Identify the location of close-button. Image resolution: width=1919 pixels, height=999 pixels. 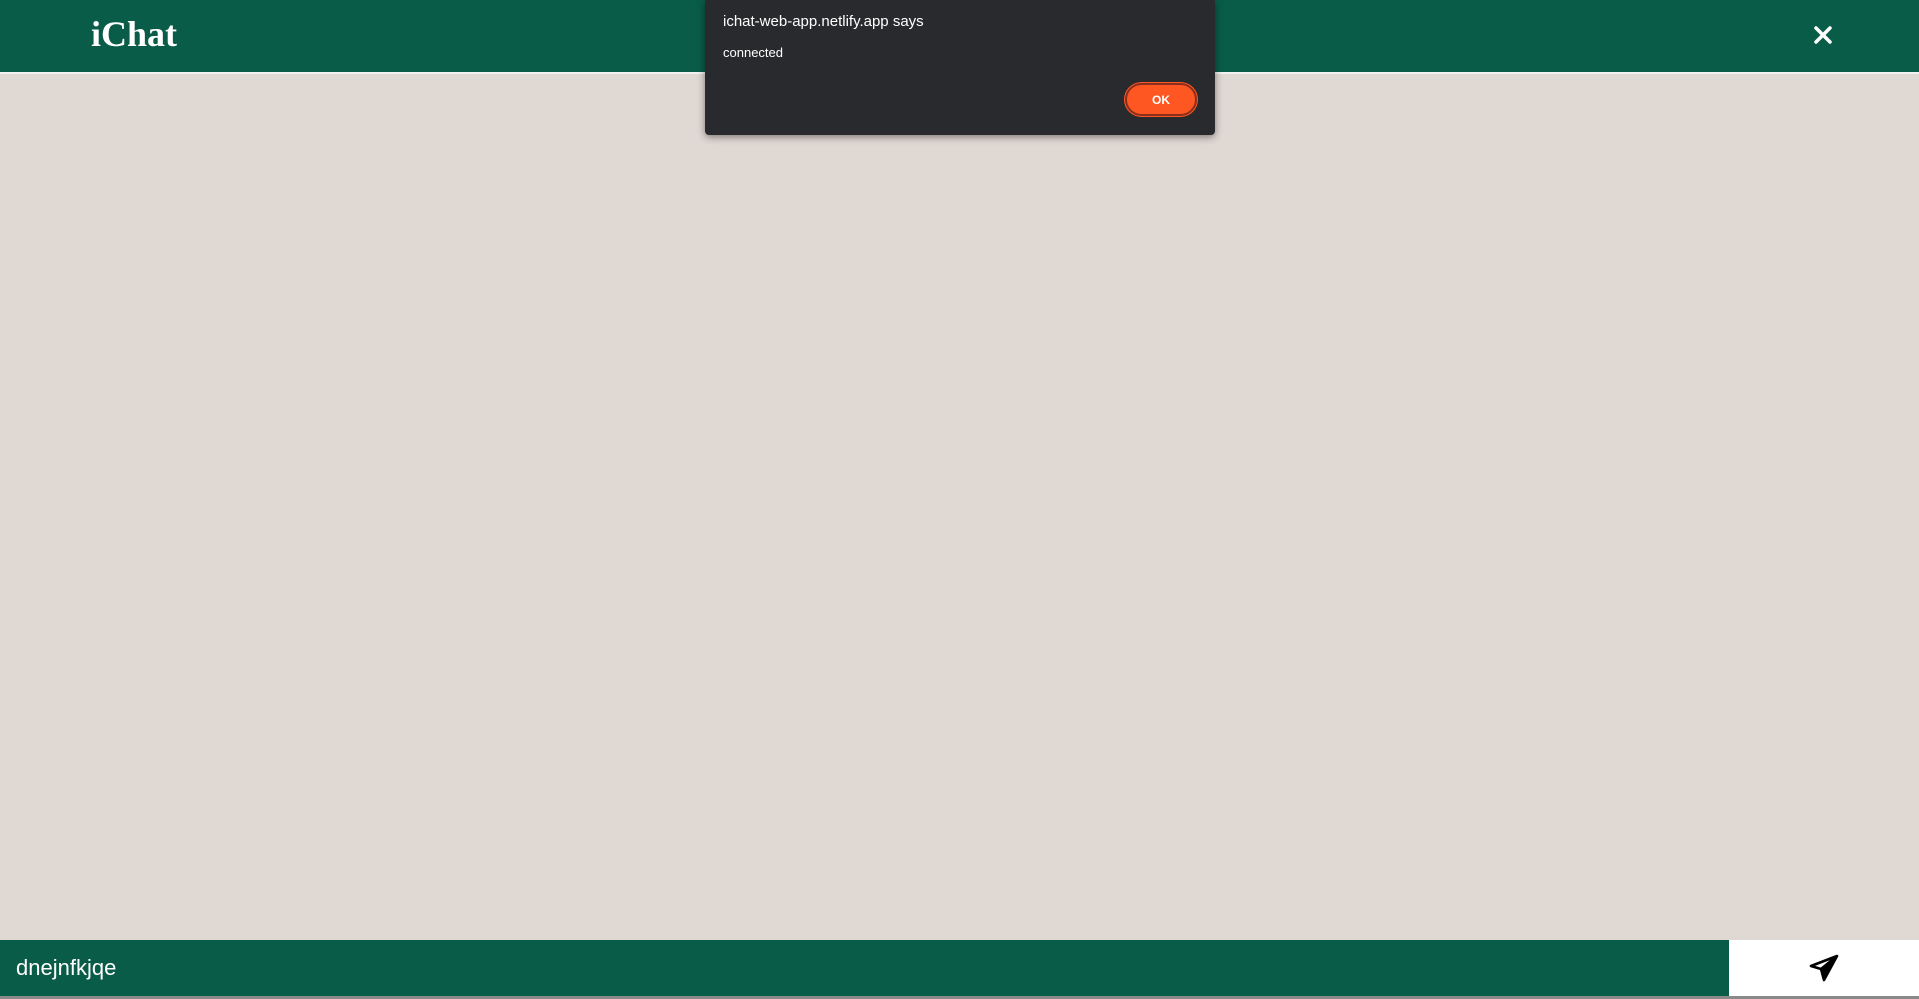
(1823, 35).